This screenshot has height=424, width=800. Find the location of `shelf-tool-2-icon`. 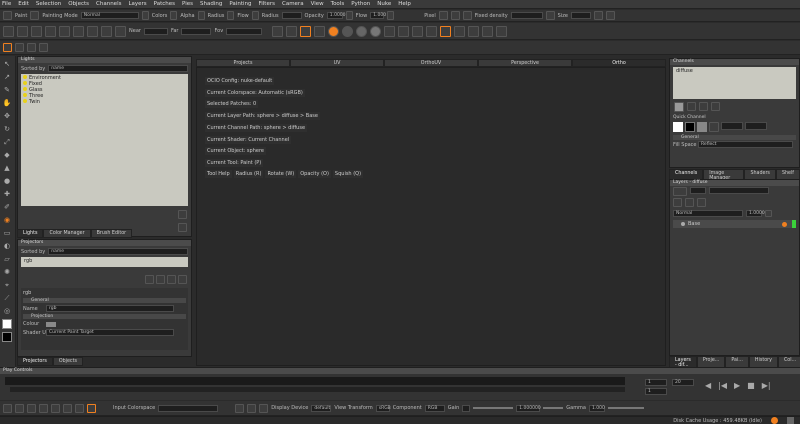

shelf-tool-2-icon is located at coordinates (31, 47).